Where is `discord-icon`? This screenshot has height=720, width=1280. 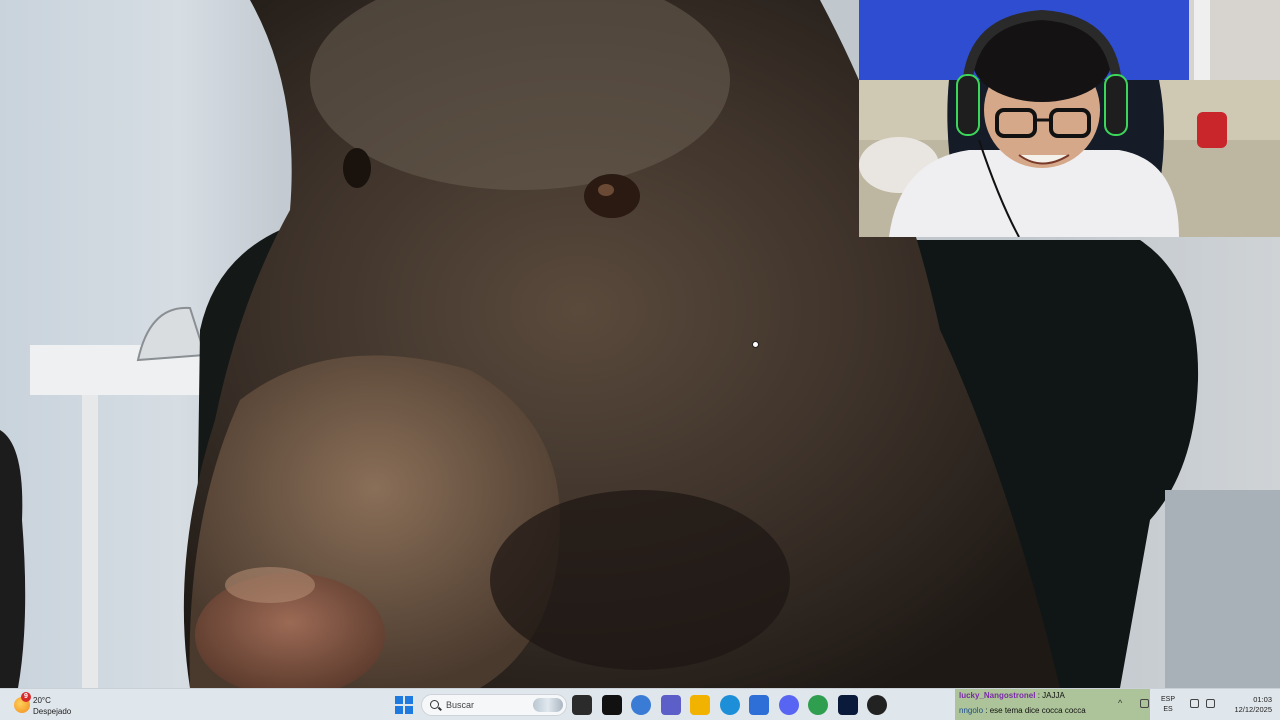 discord-icon is located at coordinates (788, 705).